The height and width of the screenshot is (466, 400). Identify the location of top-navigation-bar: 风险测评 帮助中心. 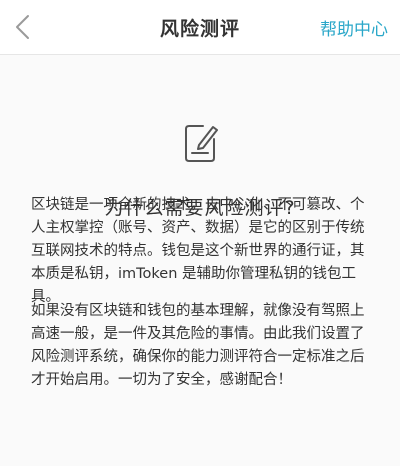
(200, 27).